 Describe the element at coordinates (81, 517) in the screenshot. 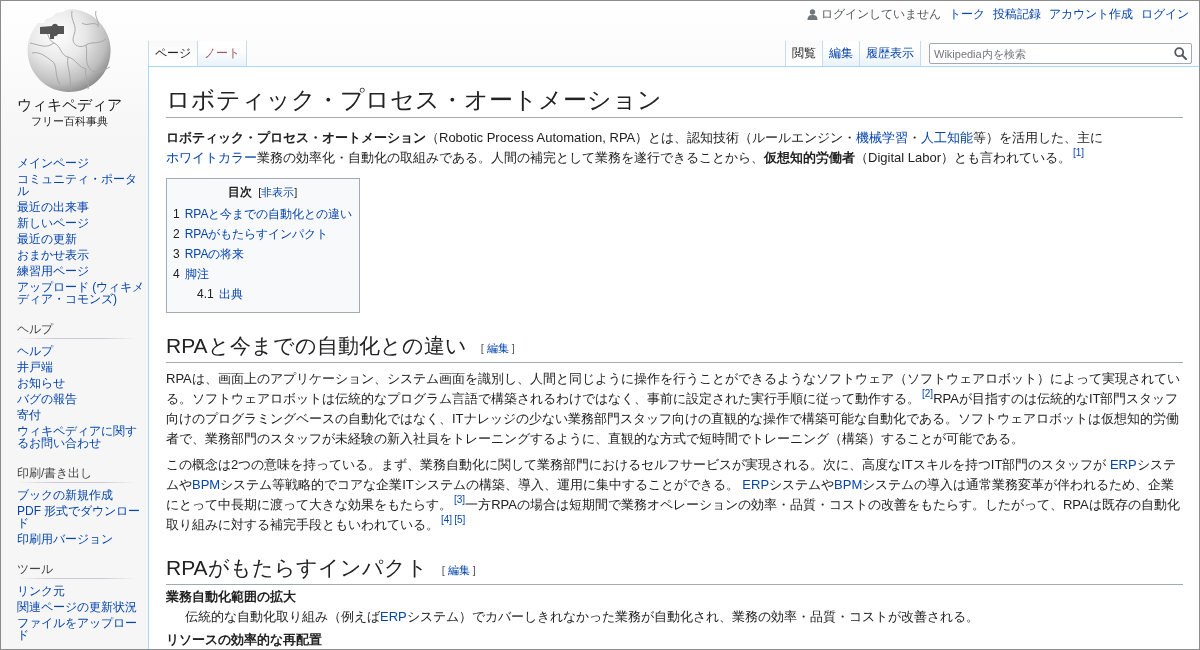

I see `sidebar-link: PDF 形式でダウンロード` at that location.